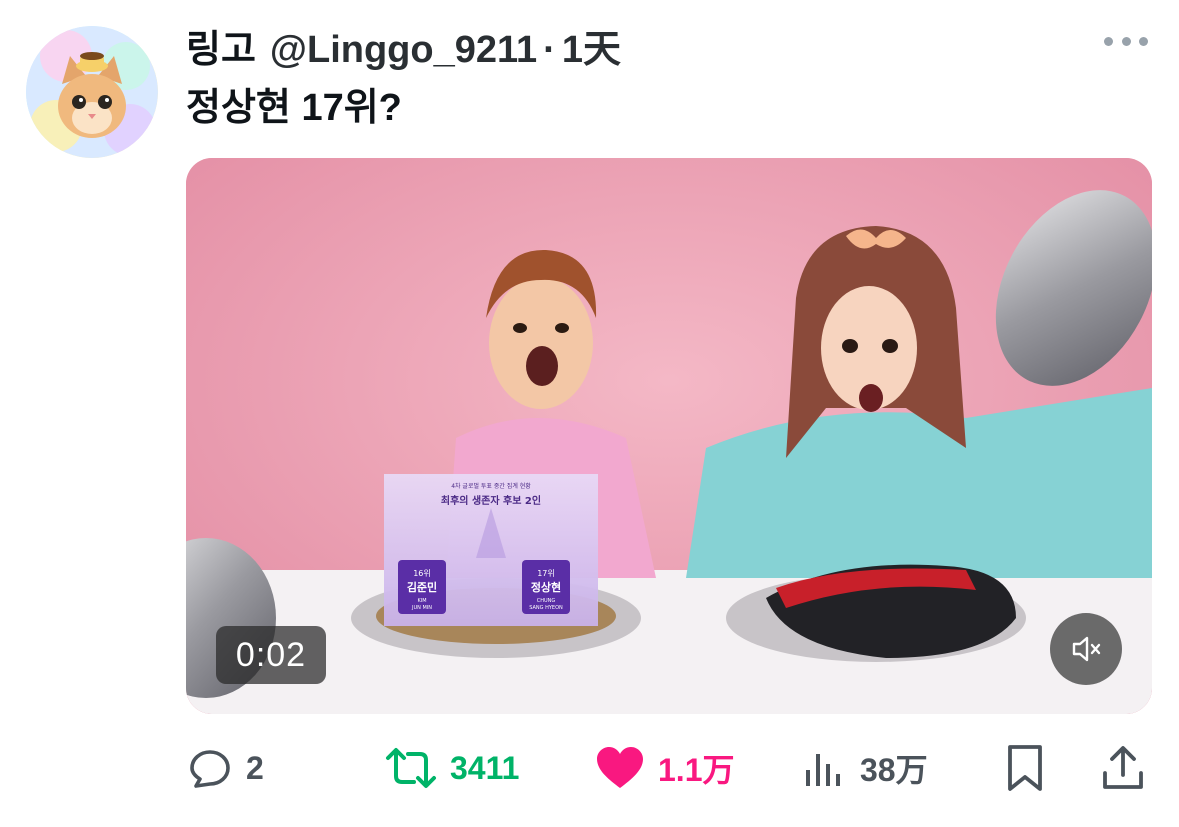 This screenshot has width=1179, height=827. Describe the element at coordinates (210, 769) in the screenshot. I see `reply-icon` at that location.